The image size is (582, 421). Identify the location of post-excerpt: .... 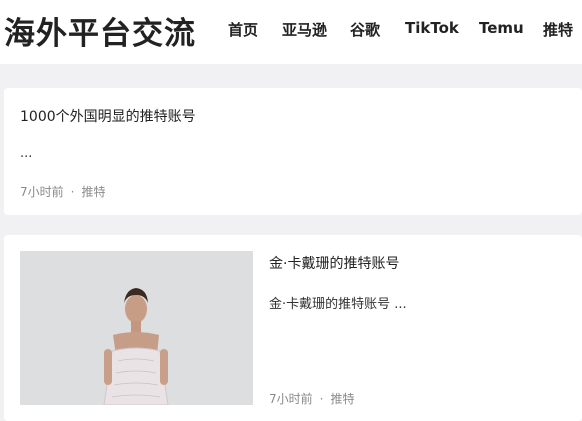
(26, 153).